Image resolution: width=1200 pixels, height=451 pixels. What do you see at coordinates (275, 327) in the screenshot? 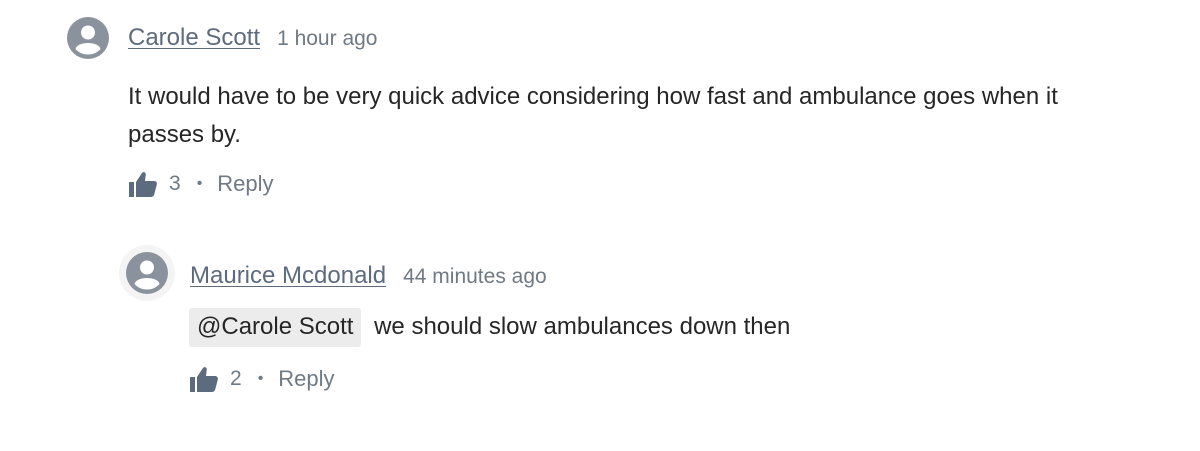
I see `mention-tag: @Carole Scott` at bounding box center [275, 327].